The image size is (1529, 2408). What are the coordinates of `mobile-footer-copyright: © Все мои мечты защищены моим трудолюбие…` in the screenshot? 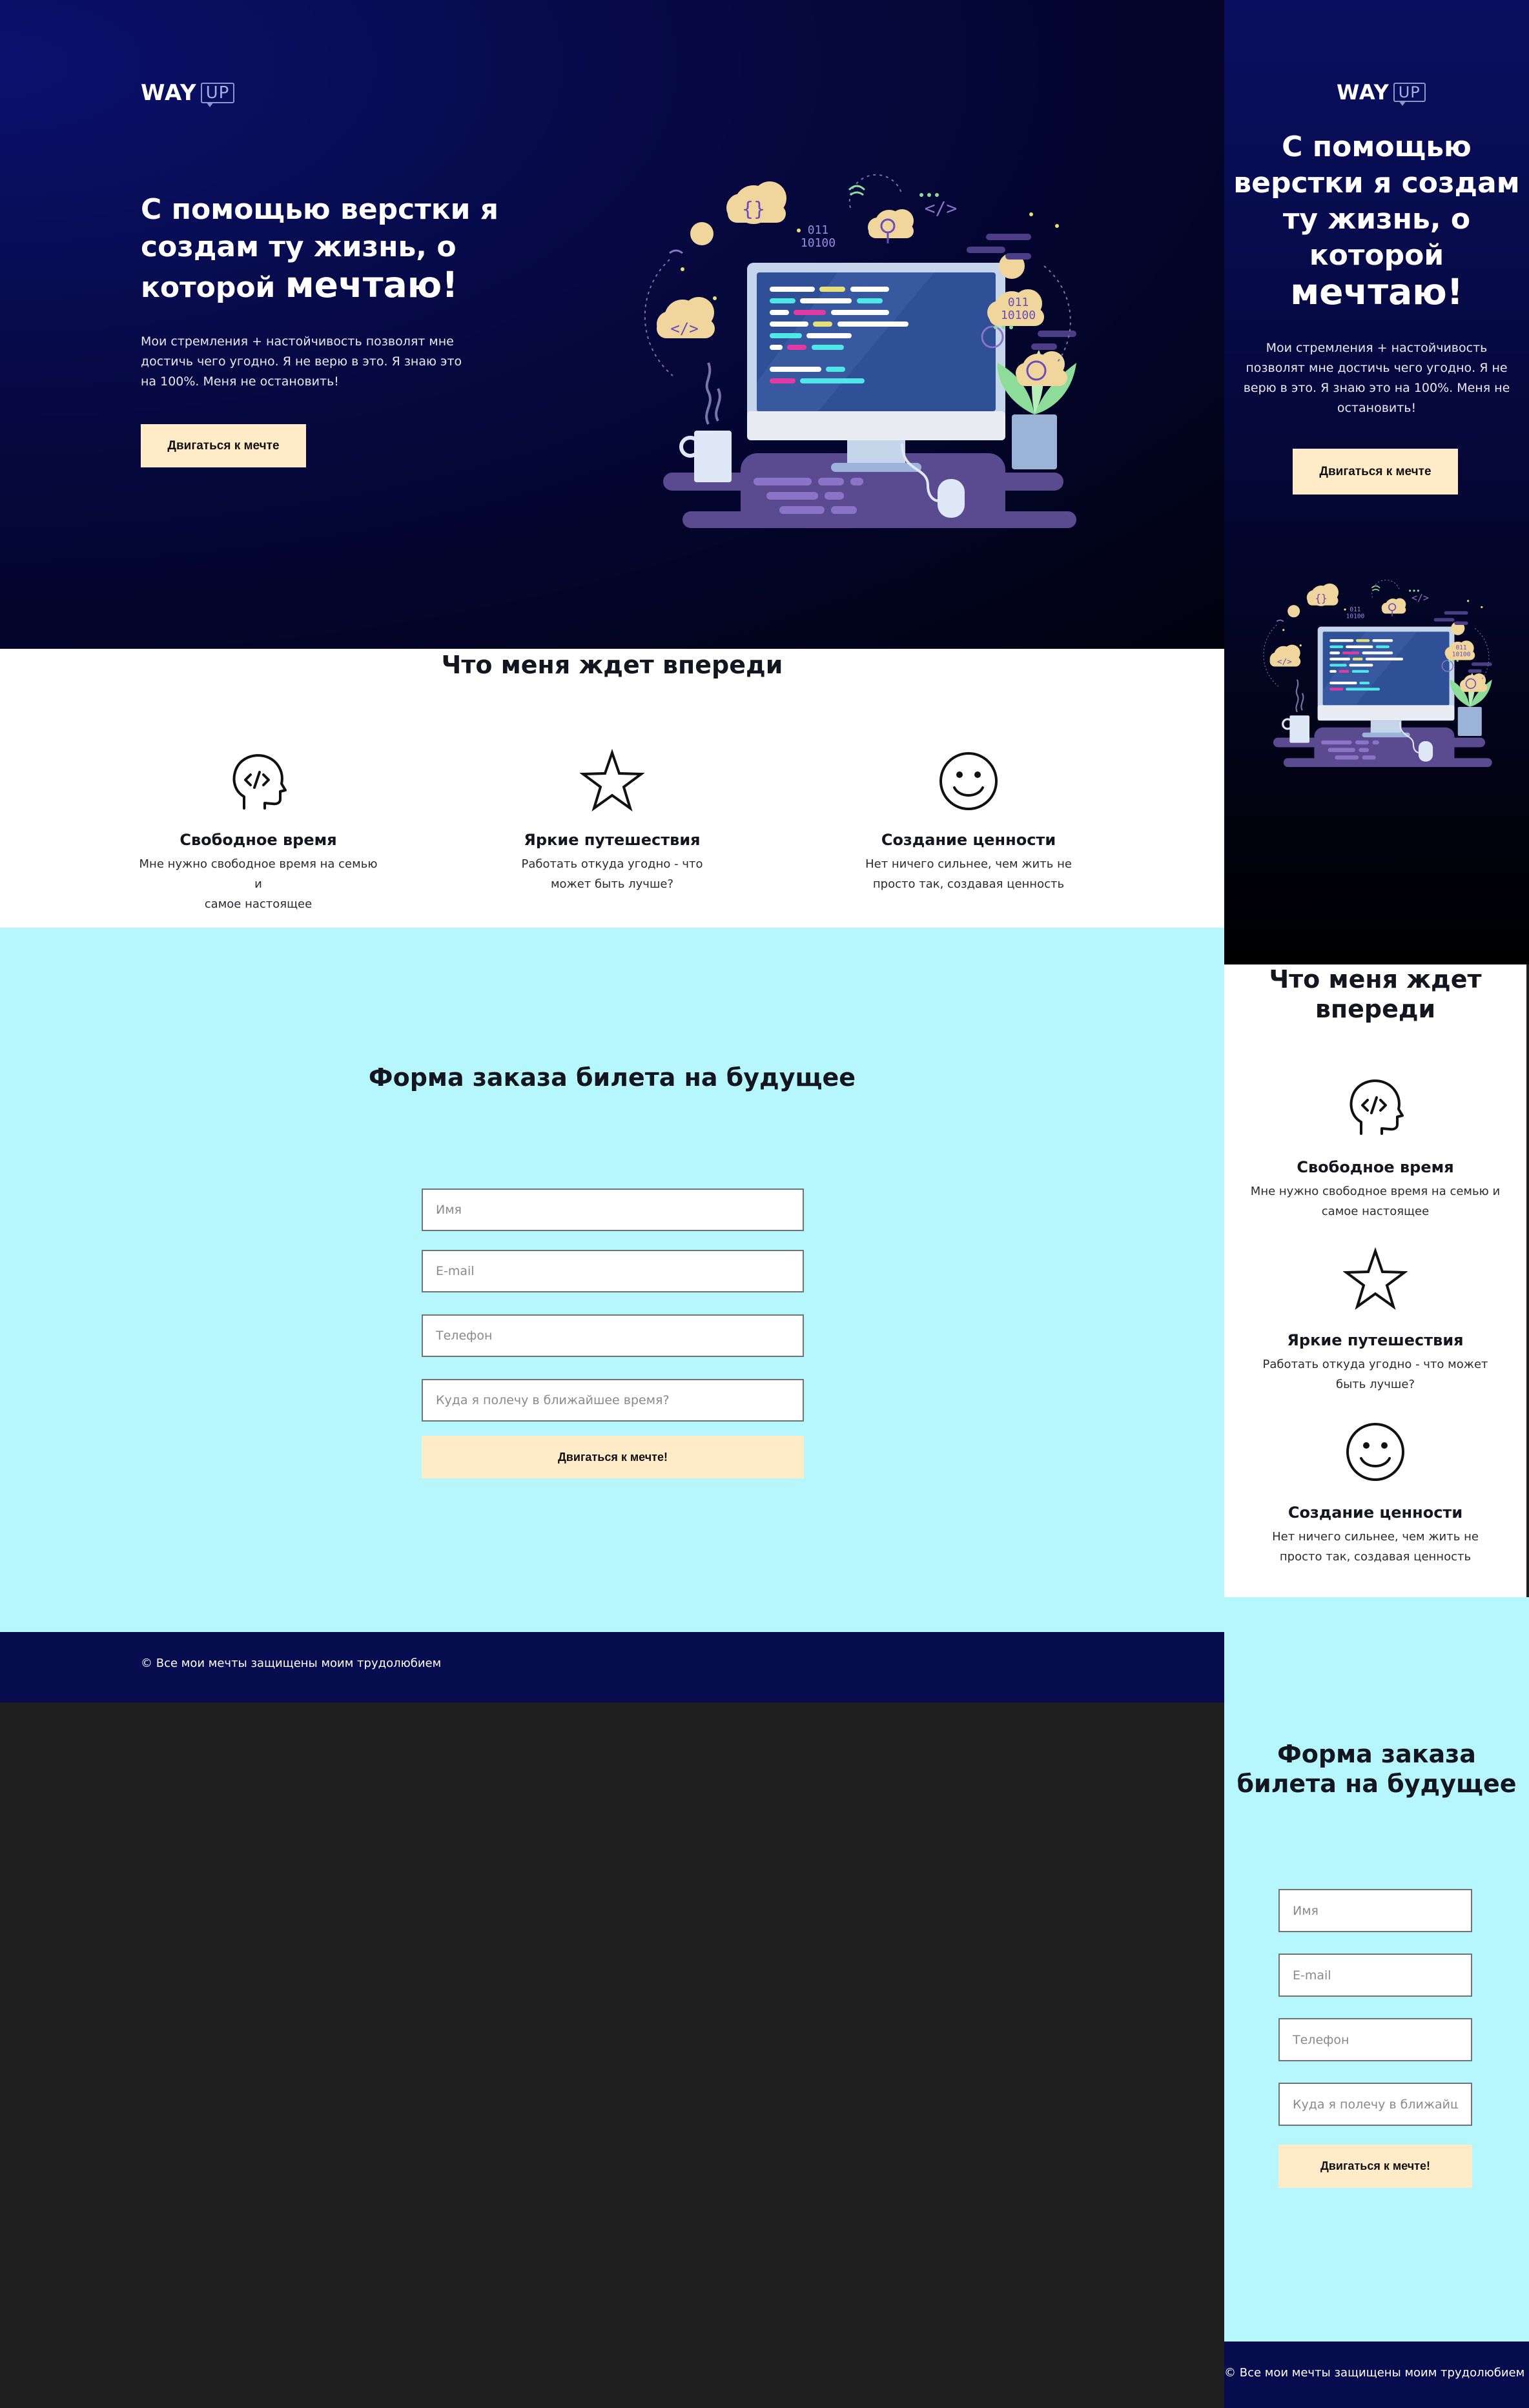 It's located at (1374, 2373).